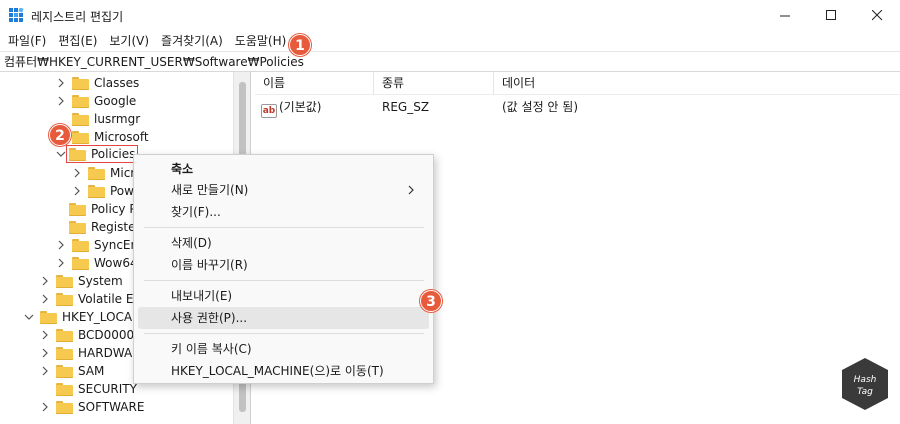 Image resolution: width=900 pixels, height=424 pixels. What do you see at coordinates (261, 41) in the screenshot?
I see `menu-help: 도움말(H)` at bounding box center [261, 41].